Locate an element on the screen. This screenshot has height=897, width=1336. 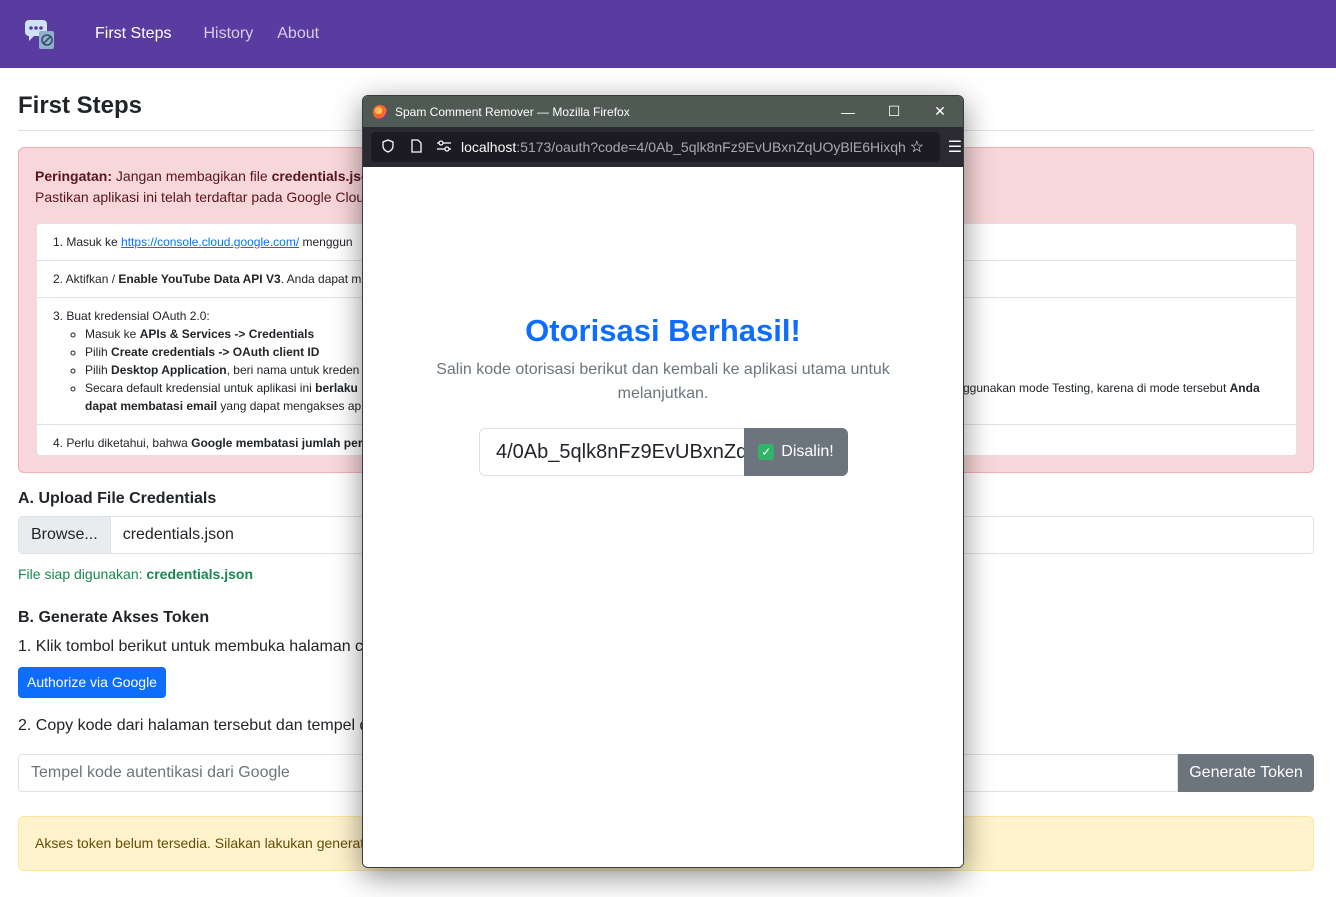
shield-icon is located at coordinates (388, 147).